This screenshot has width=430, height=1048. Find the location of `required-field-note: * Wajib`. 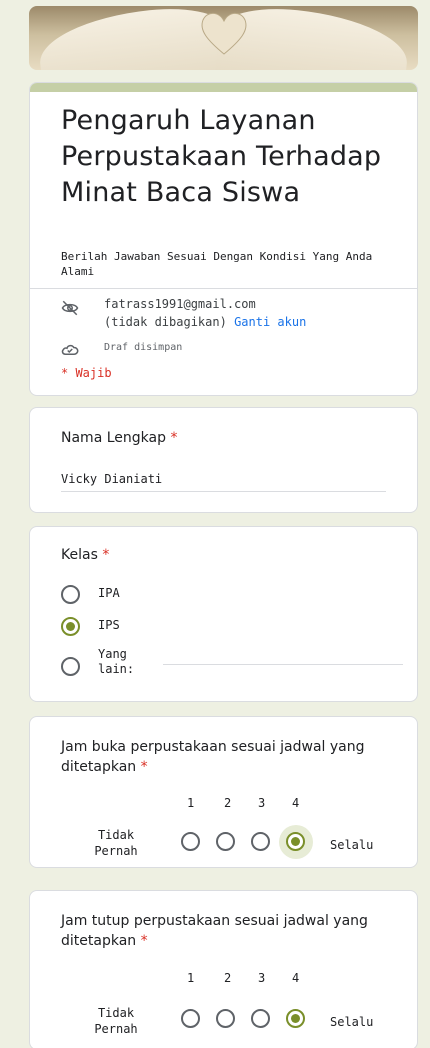

required-field-note: * Wajib is located at coordinates (86, 373).